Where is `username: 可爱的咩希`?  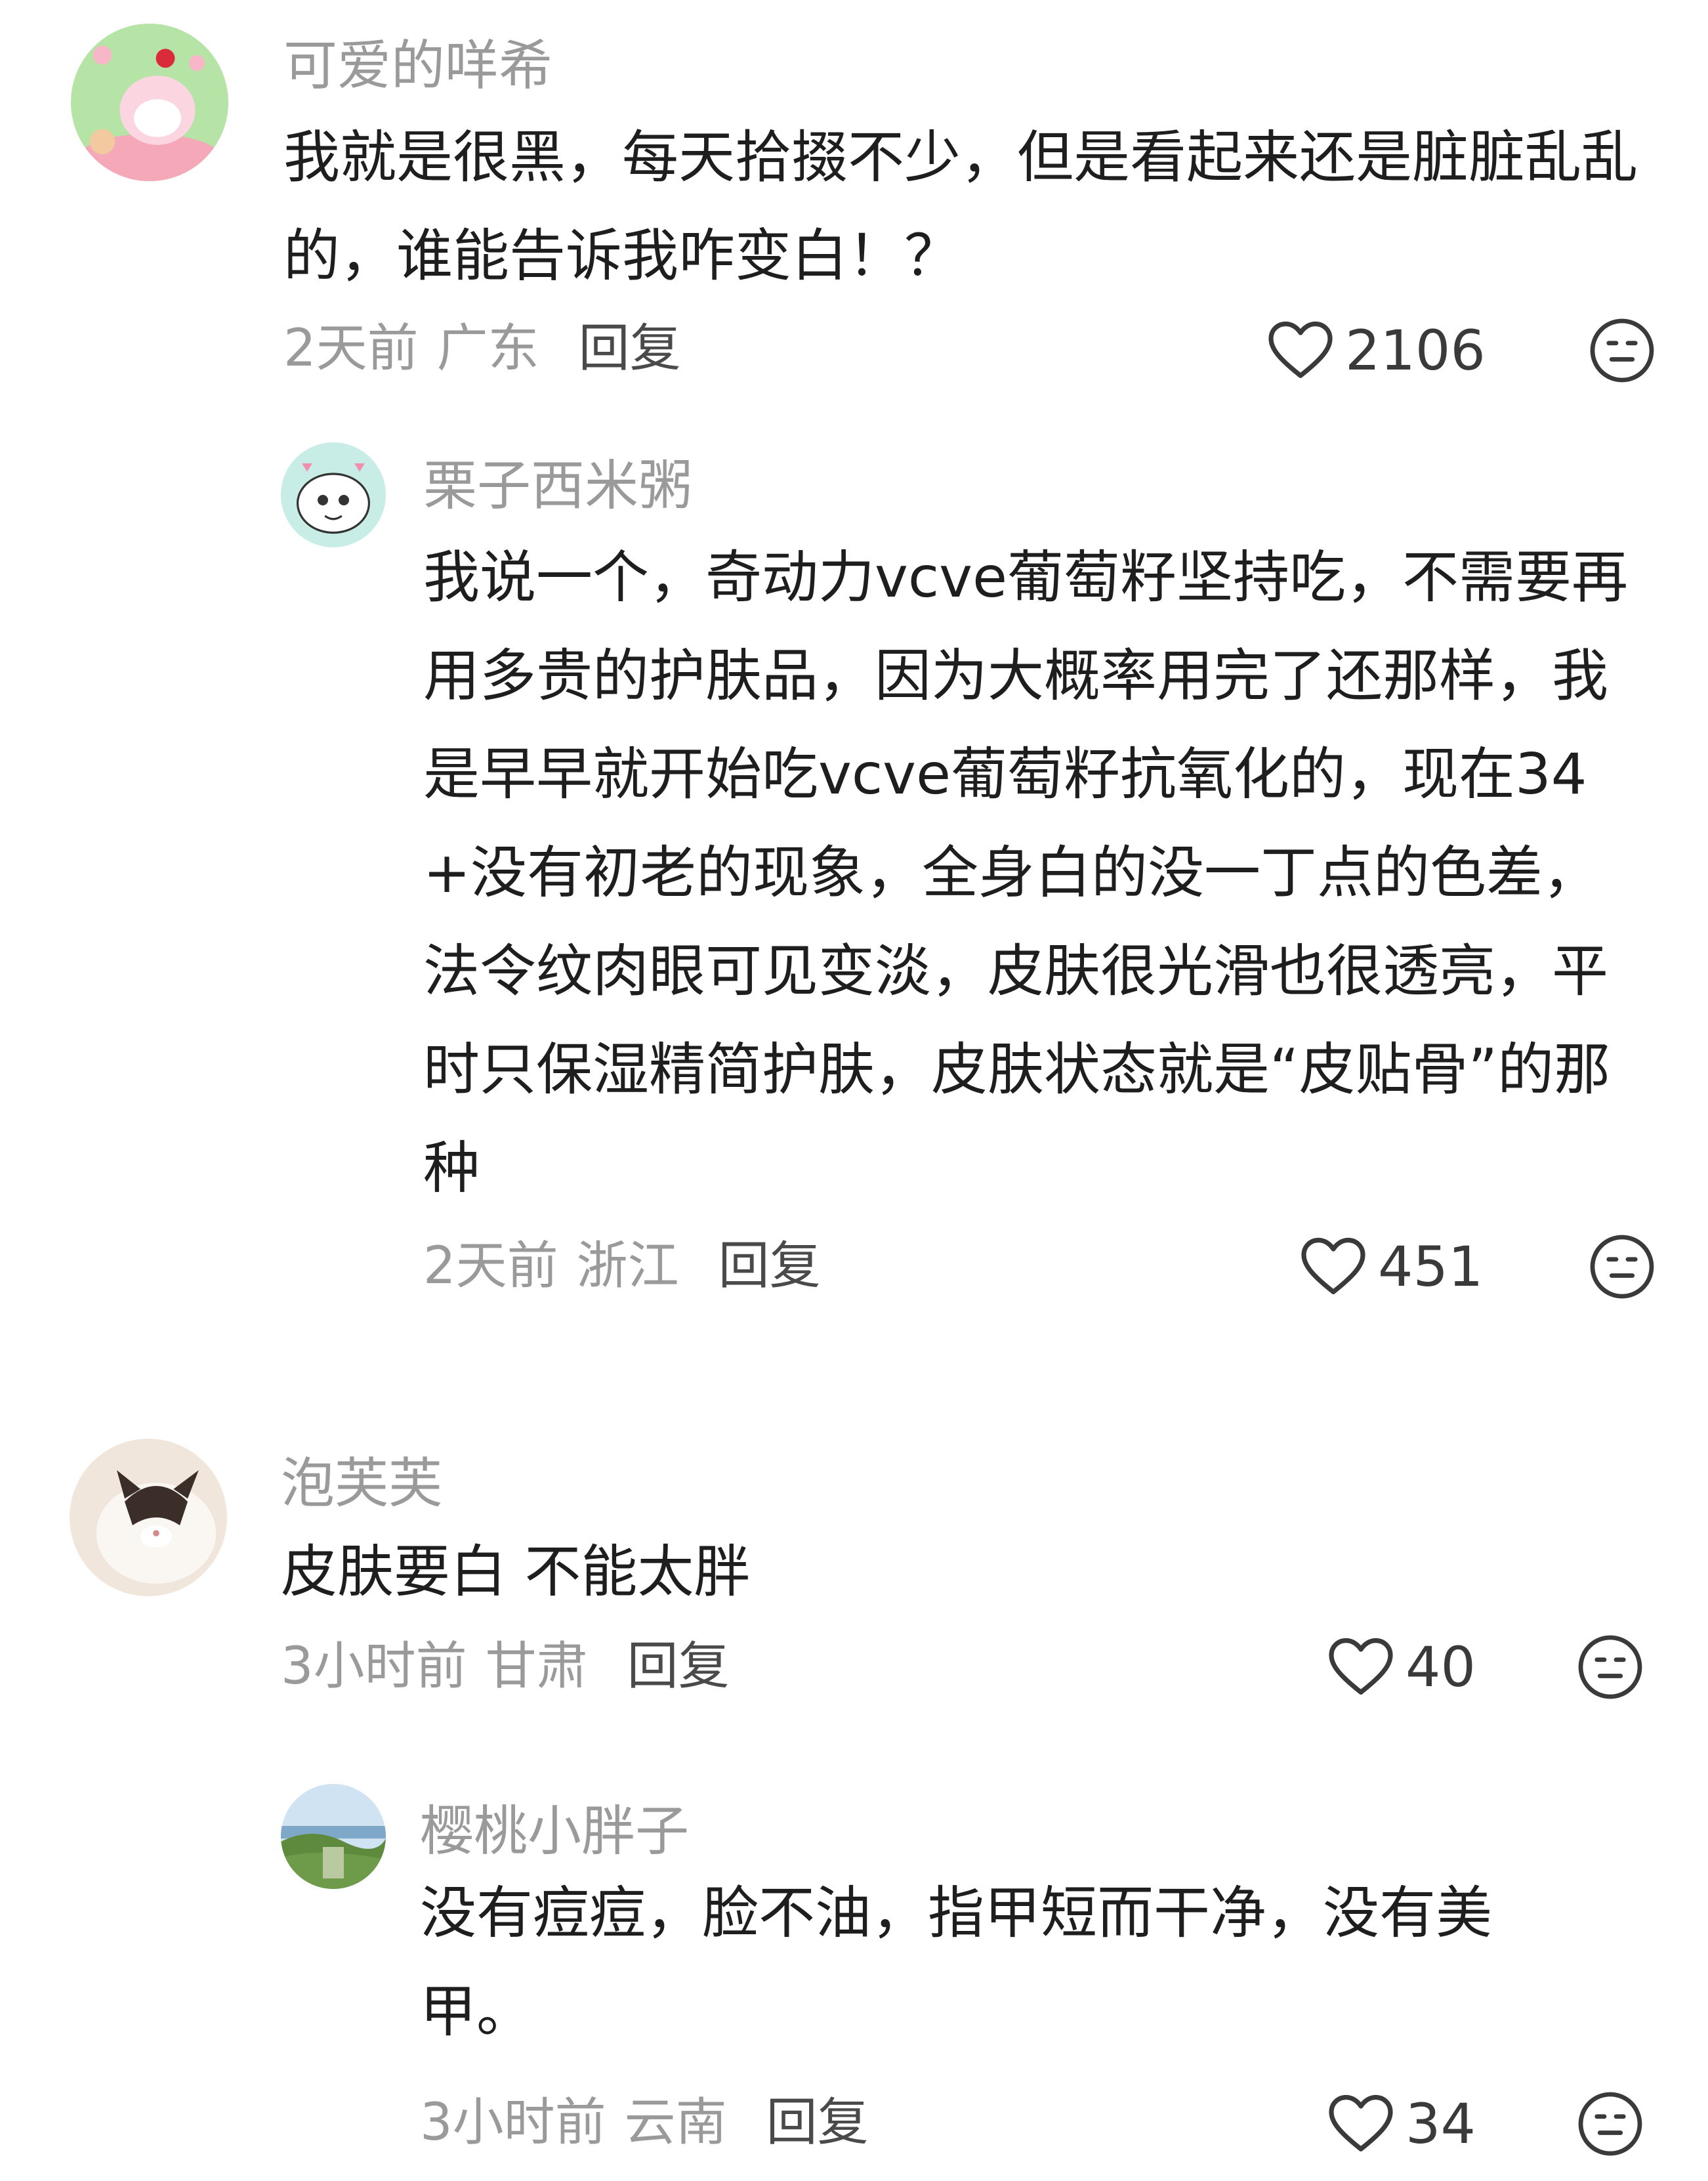
username: 可爱的咩希 is located at coordinates (418, 66).